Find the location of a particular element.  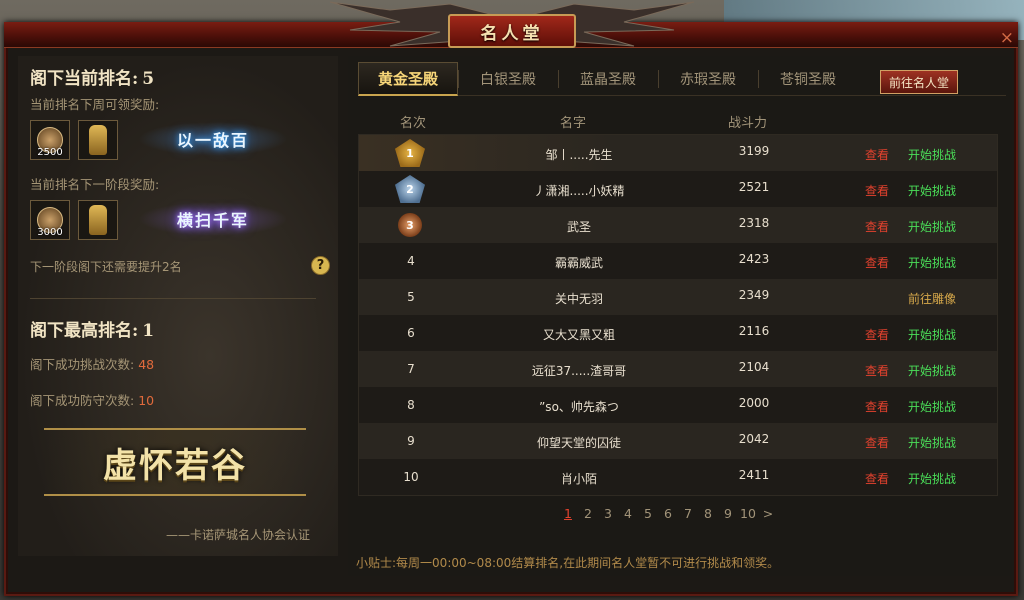

table-row: 10 肖小陌 2411 查看 开始挑战 is located at coordinates (678, 477).